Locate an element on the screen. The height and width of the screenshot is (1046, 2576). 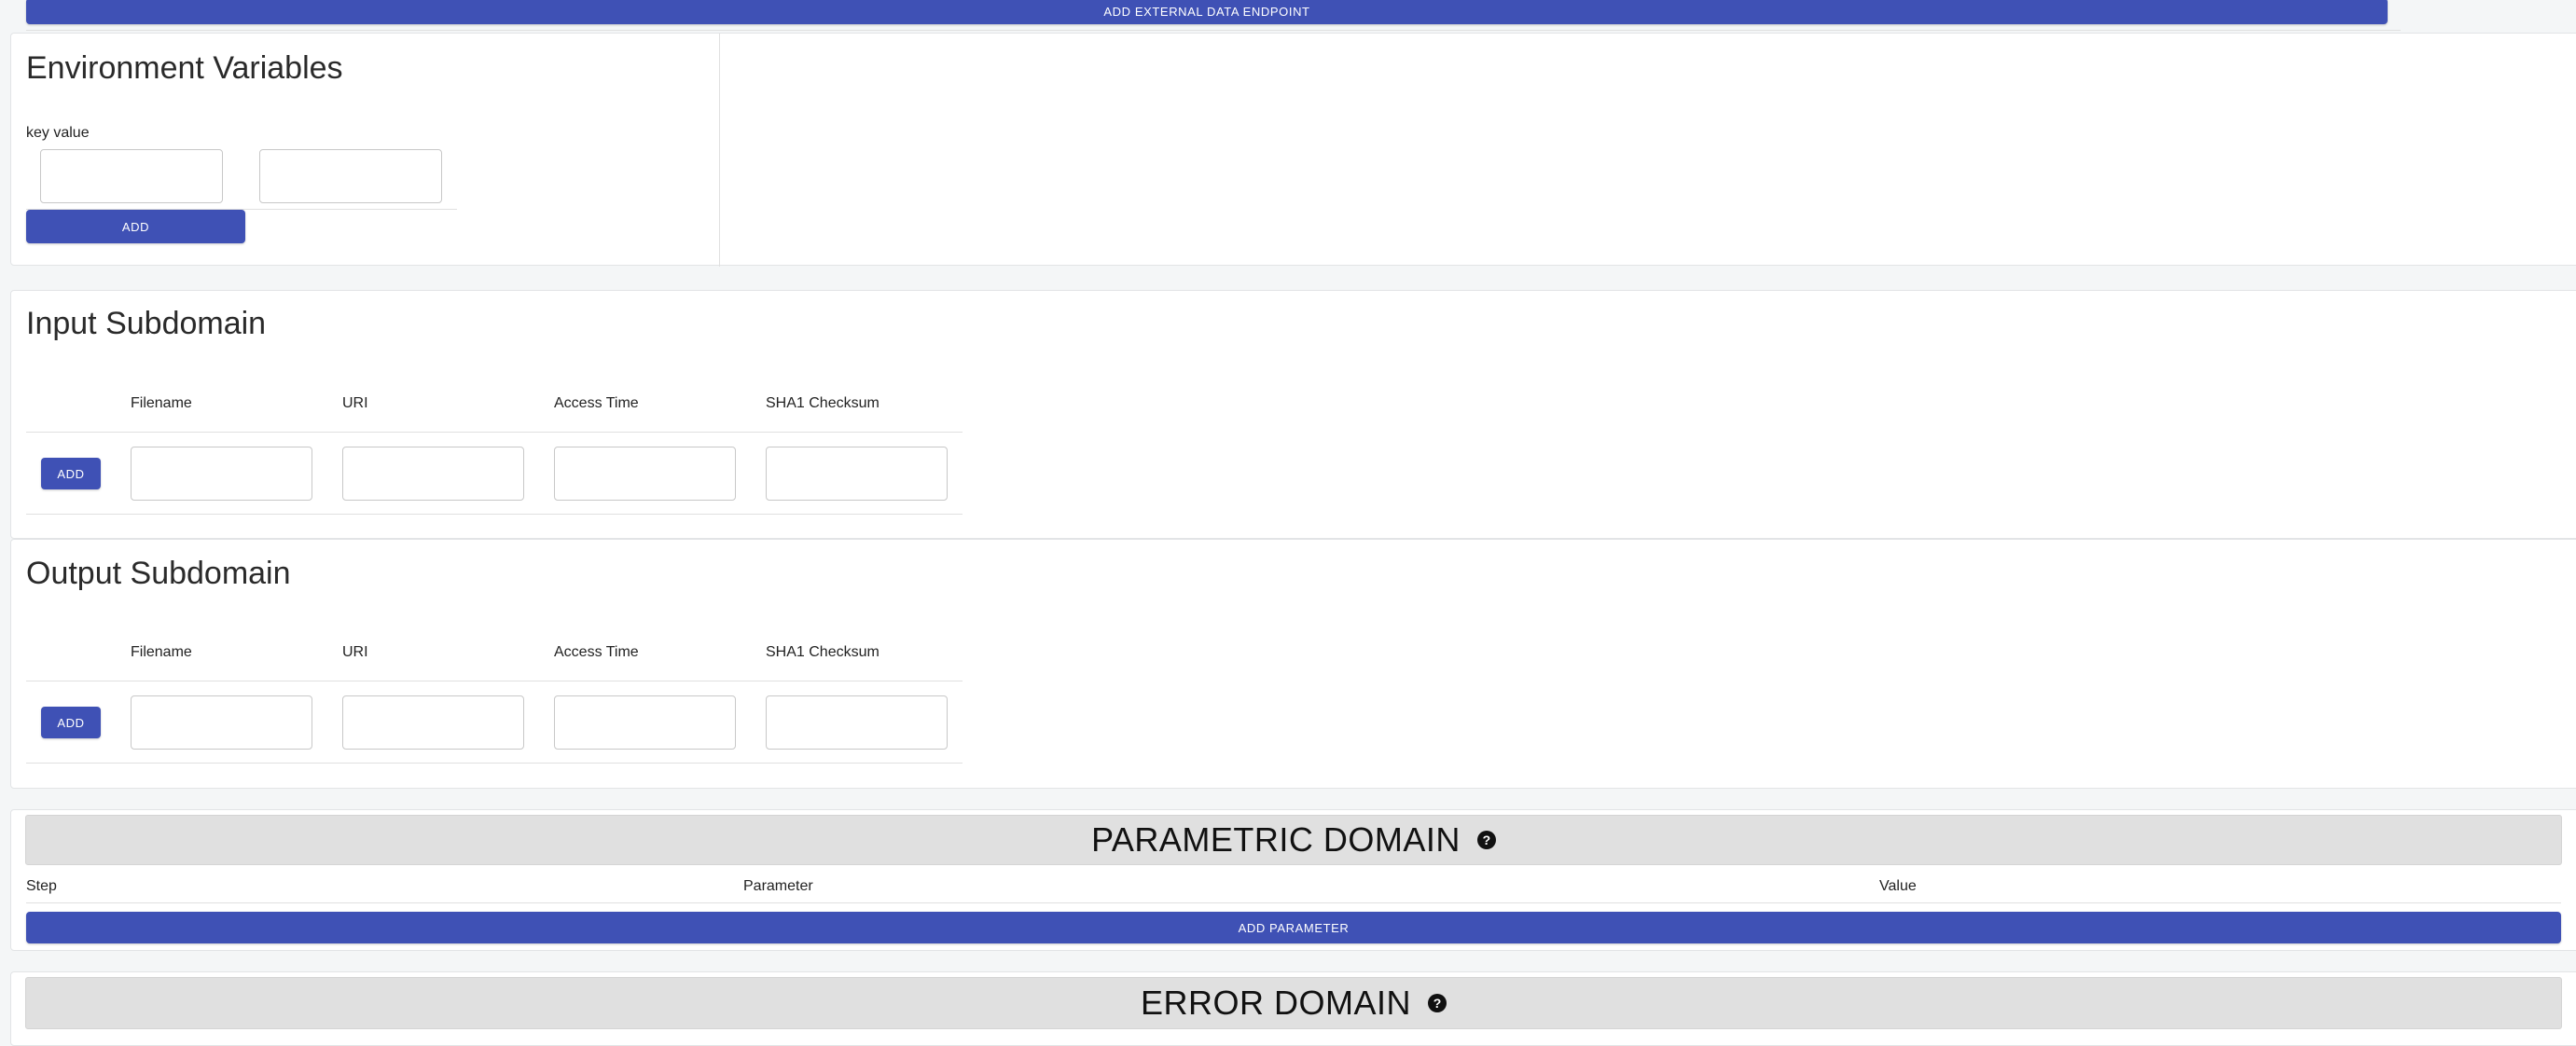
input-access-time-field is located at coordinates (645, 474).